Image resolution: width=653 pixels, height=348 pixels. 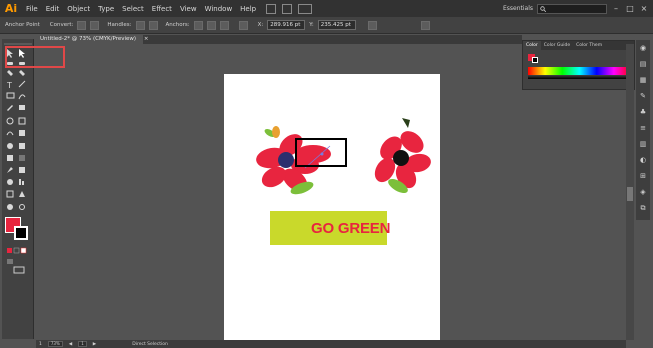 I want to click on artboard-tool-icon, so click(x=10, y=194).